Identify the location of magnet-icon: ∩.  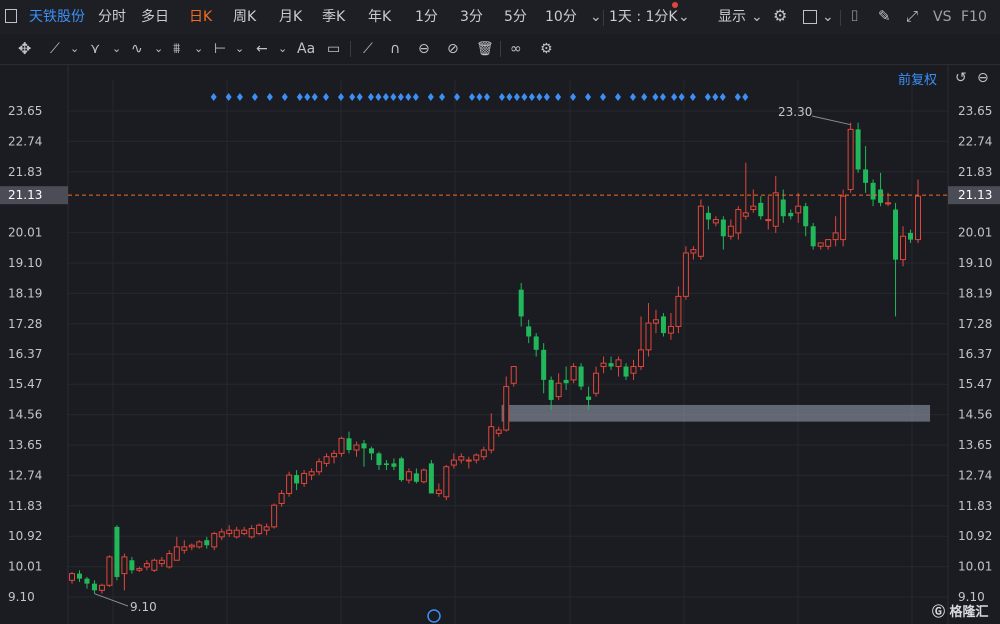
(395, 49).